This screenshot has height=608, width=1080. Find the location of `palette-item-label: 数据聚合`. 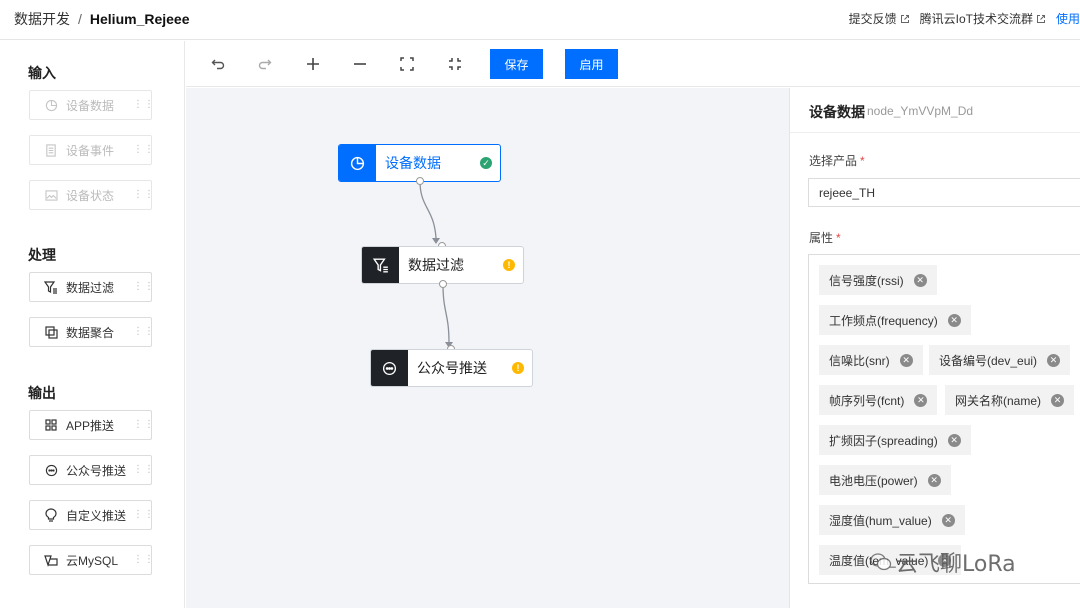

palette-item-label: 数据聚合 is located at coordinates (90, 332).